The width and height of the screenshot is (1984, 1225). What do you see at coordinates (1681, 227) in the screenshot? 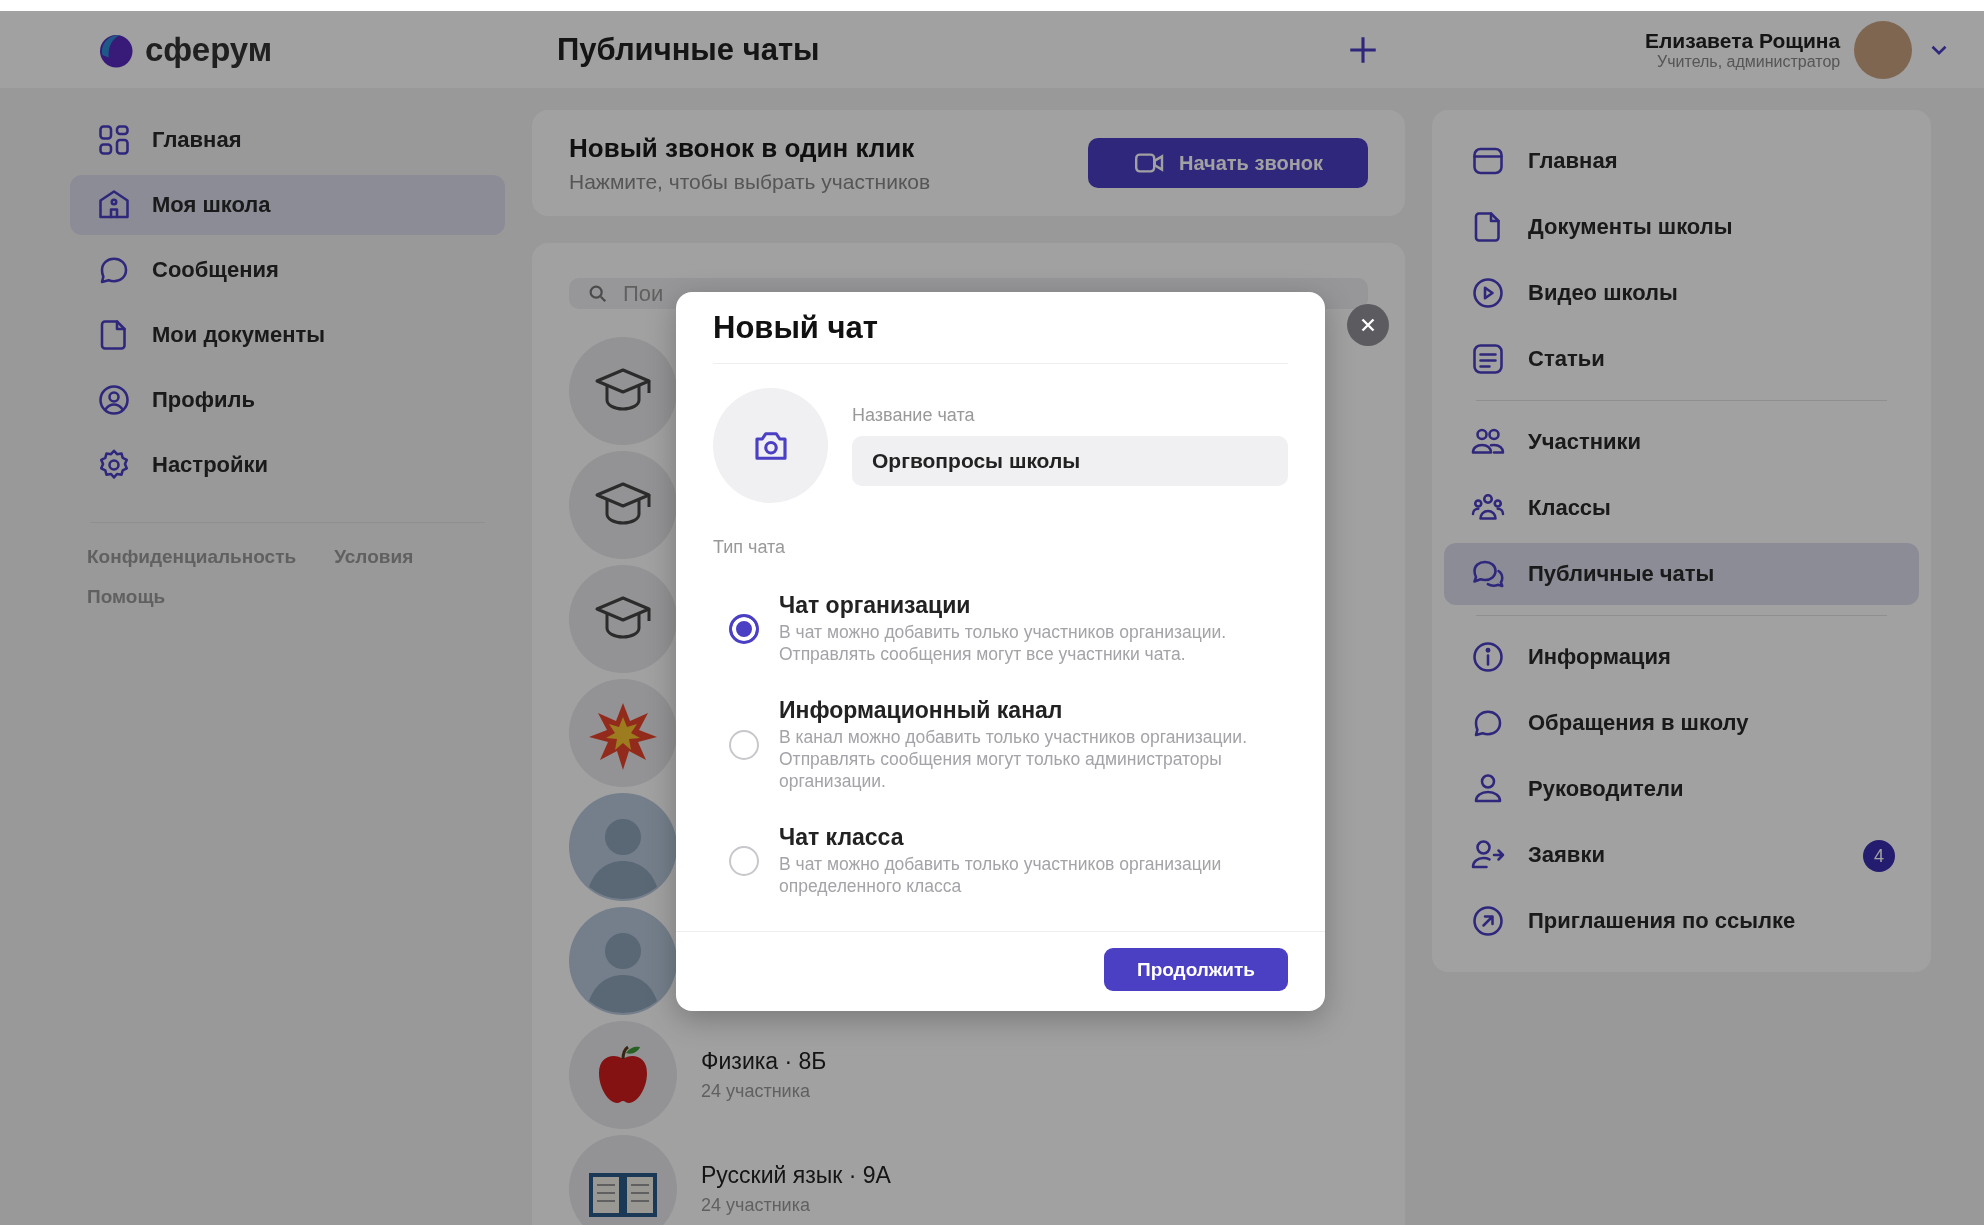
I see `menu-item: Документы школы` at bounding box center [1681, 227].